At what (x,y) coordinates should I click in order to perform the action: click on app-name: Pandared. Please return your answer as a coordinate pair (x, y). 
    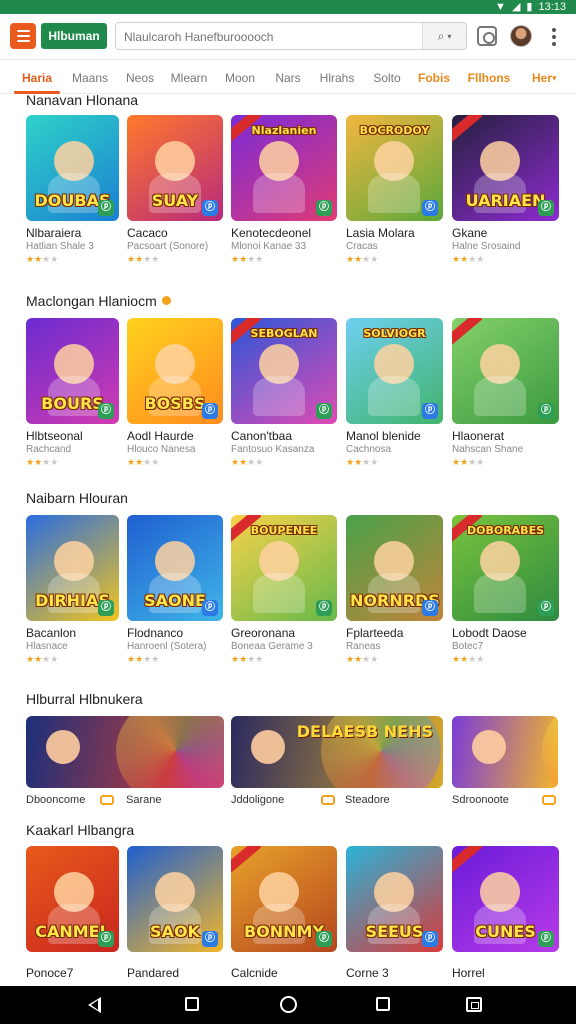
    Looking at the image, I should click on (153, 973).